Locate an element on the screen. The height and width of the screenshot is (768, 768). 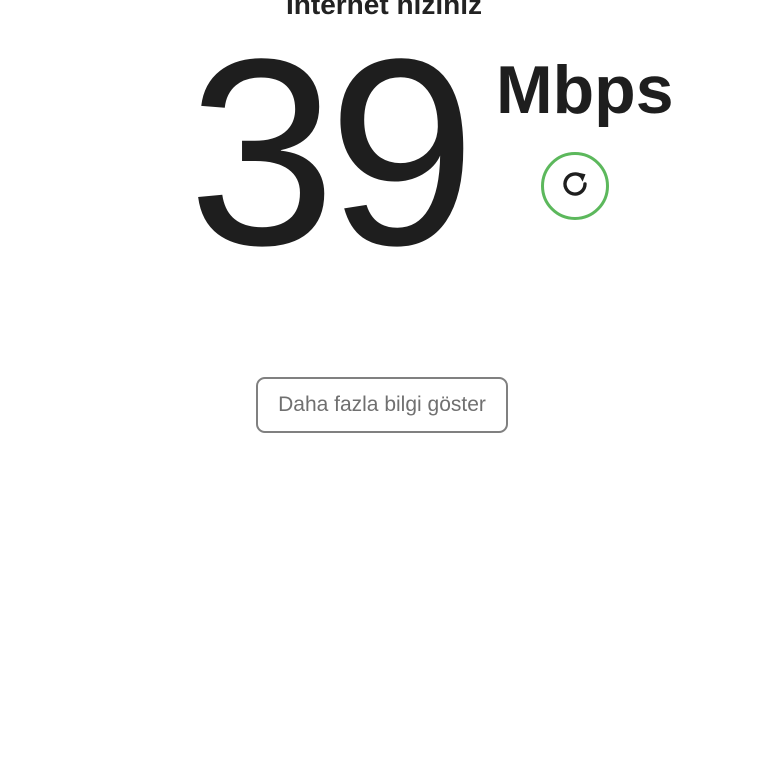
refresh-button is located at coordinates (575, 186).